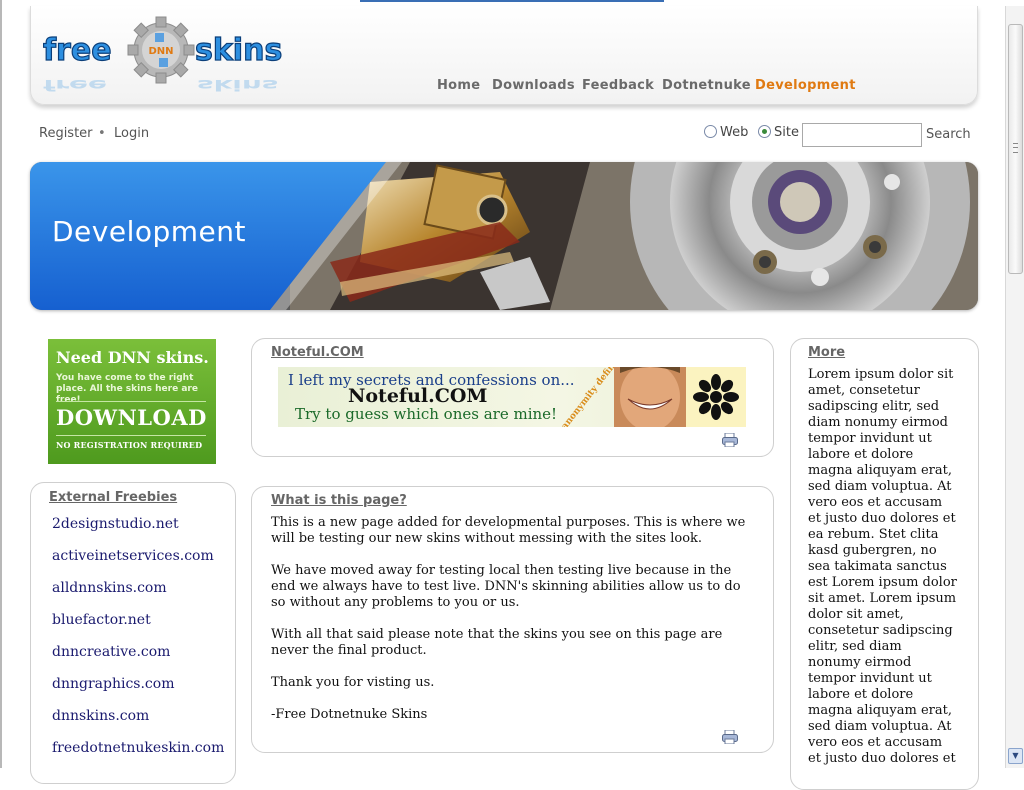 The height and width of the screenshot is (790, 1024). I want to click on search-input, so click(862, 135).